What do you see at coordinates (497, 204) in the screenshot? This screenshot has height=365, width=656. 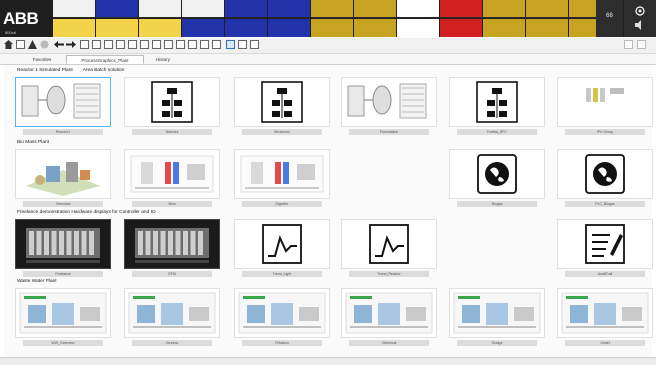 I see `display-caption: Biogas` at bounding box center [497, 204].